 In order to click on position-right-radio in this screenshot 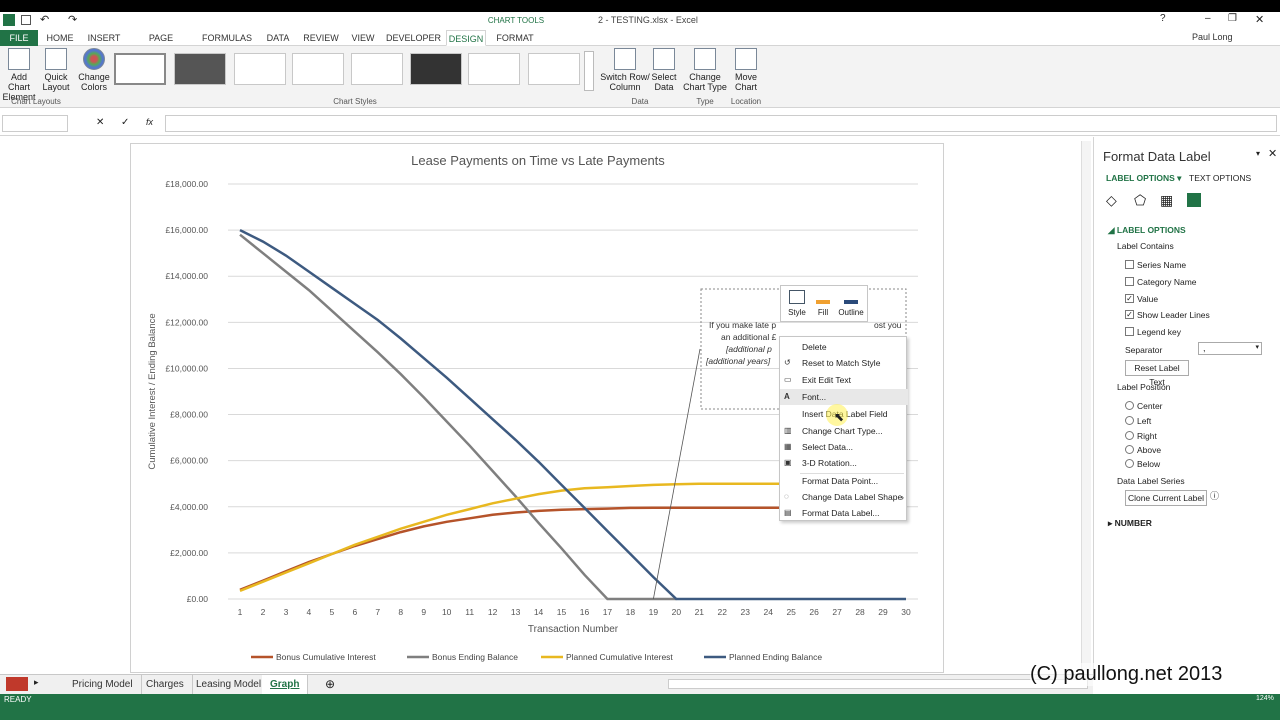, I will do `click(1129, 435)`.